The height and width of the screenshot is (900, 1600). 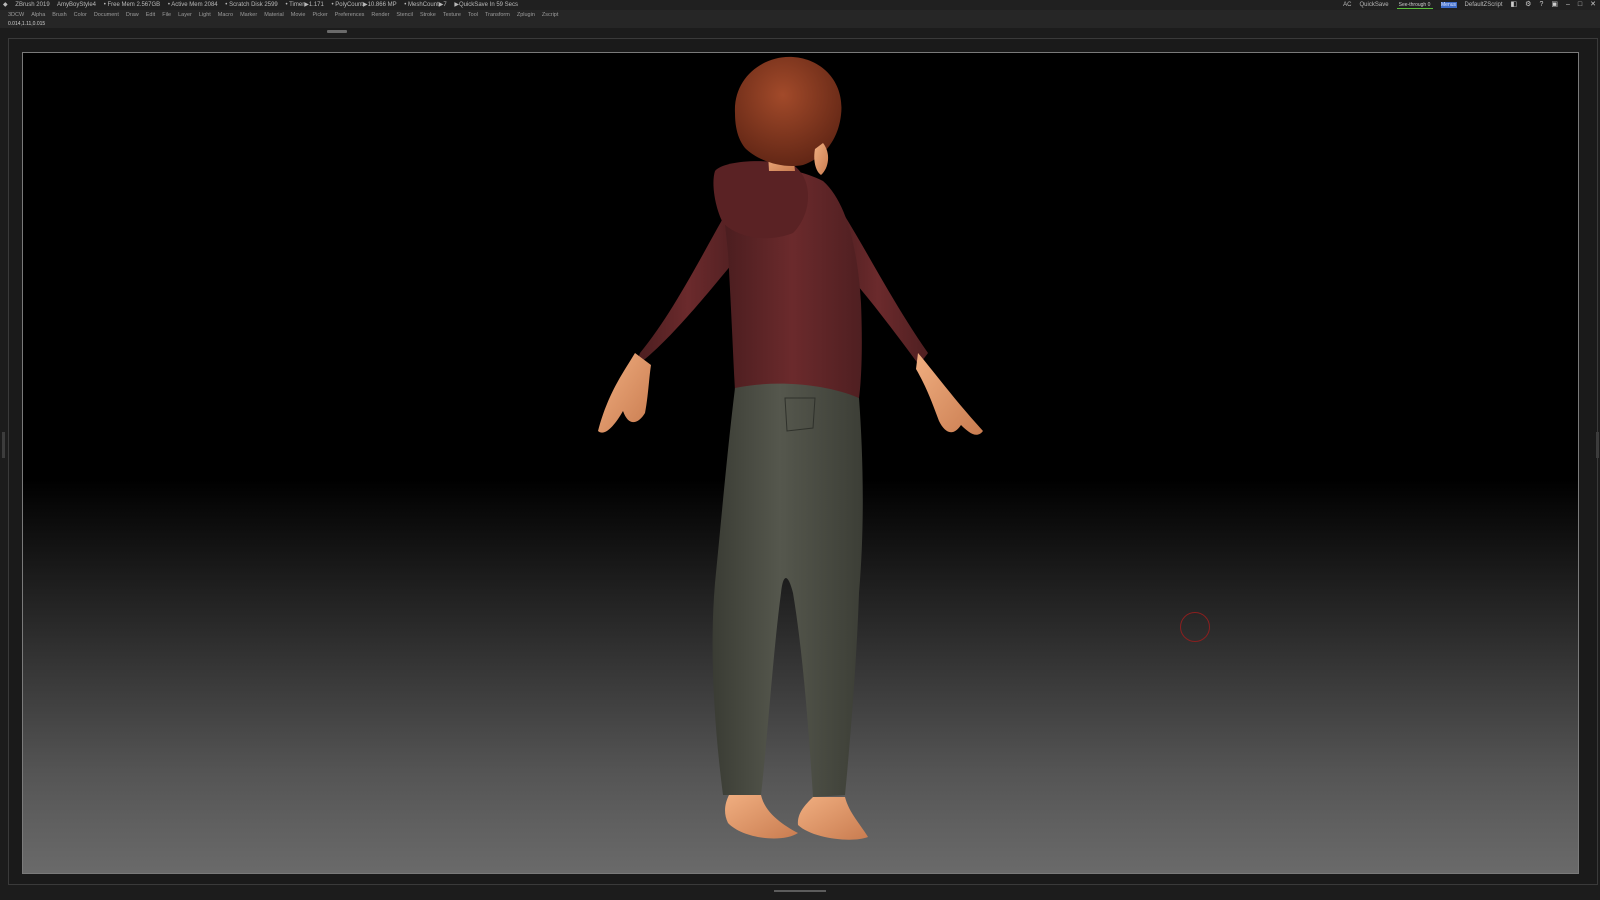 What do you see at coordinates (80, 15) in the screenshot?
I see `menu-item-color: Color` at bounding box center [80, 15].